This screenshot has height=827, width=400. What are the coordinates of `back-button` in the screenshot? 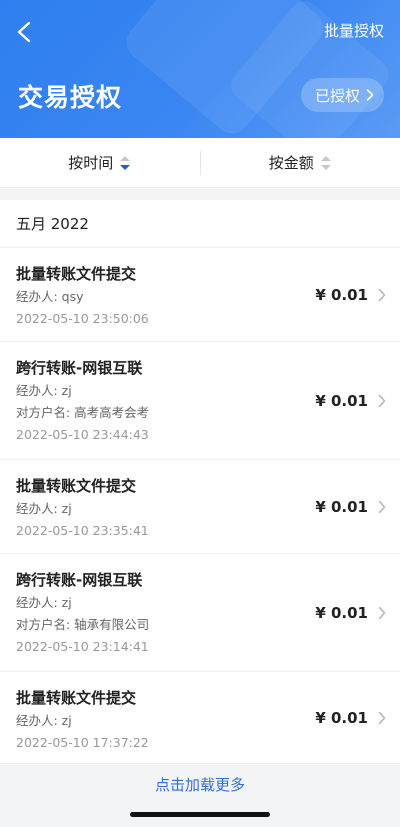 It's located at (24, 32).